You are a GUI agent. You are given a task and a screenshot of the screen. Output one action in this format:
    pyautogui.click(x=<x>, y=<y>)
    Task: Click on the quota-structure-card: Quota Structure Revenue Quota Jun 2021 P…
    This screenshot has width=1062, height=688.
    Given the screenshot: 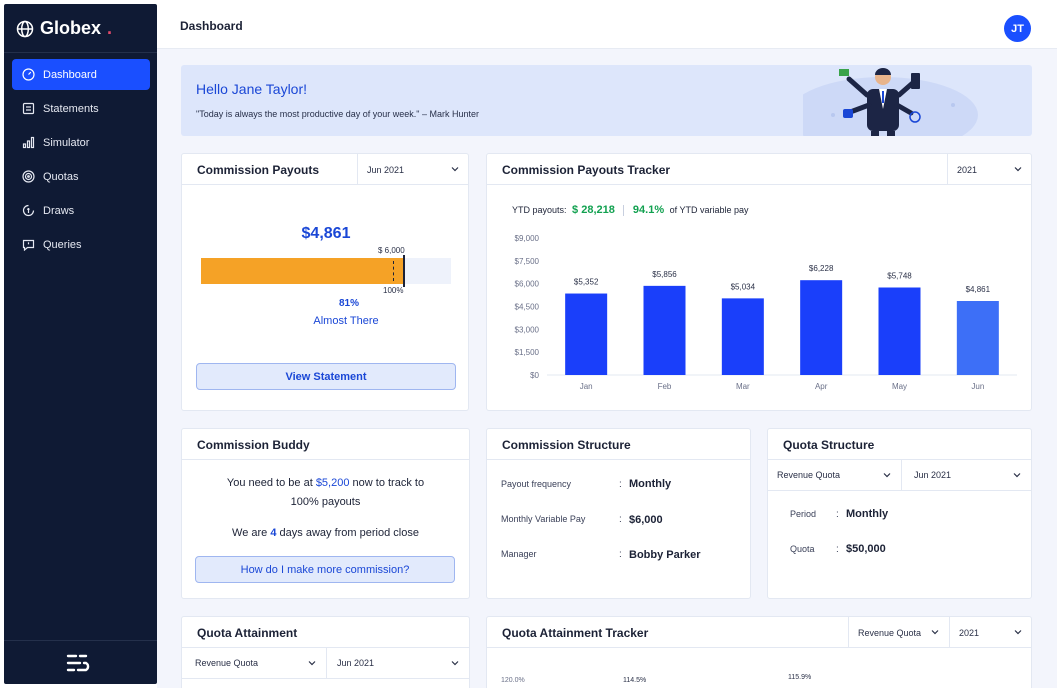 What is the action you would take?
    pyautogui.click(x=899, y=513)
    